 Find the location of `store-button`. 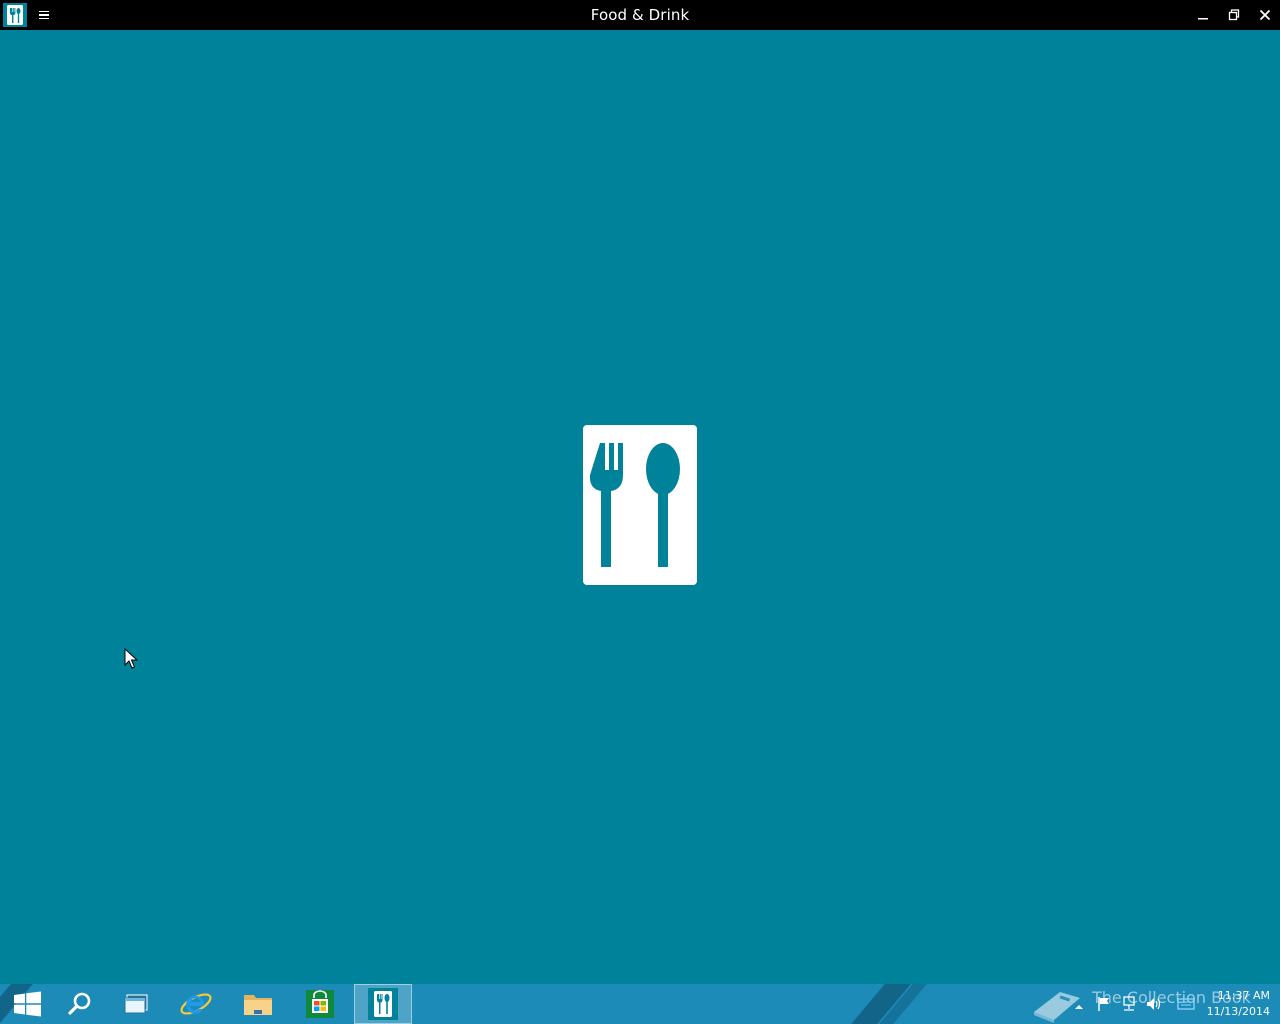

store-button is located at coordinates (320, 1004).